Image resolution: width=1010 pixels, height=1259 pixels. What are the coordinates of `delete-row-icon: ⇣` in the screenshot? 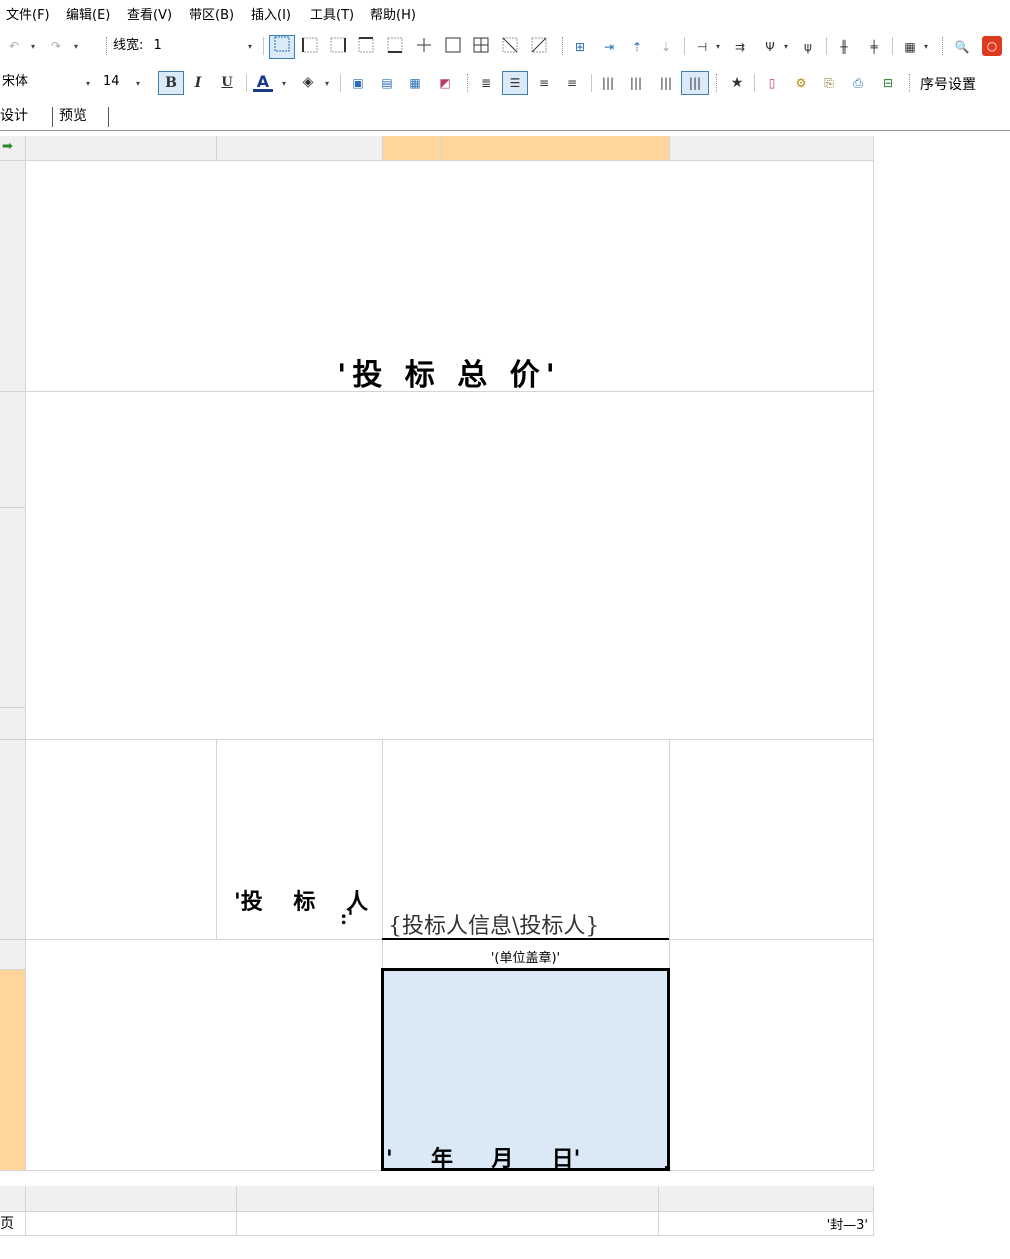 It's located at (666, 47).